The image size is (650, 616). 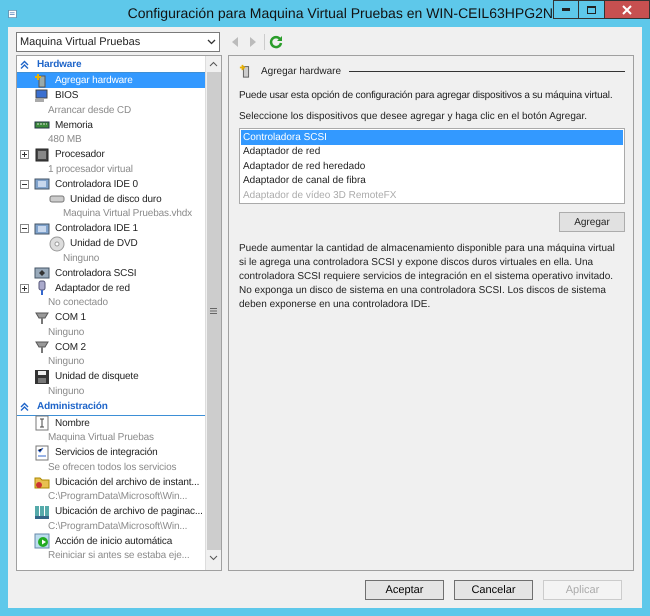 What do you see at coordinates (111, 95) in the screenshot?
I see `tree-item: BIOS` at bounding box center [111, 95].